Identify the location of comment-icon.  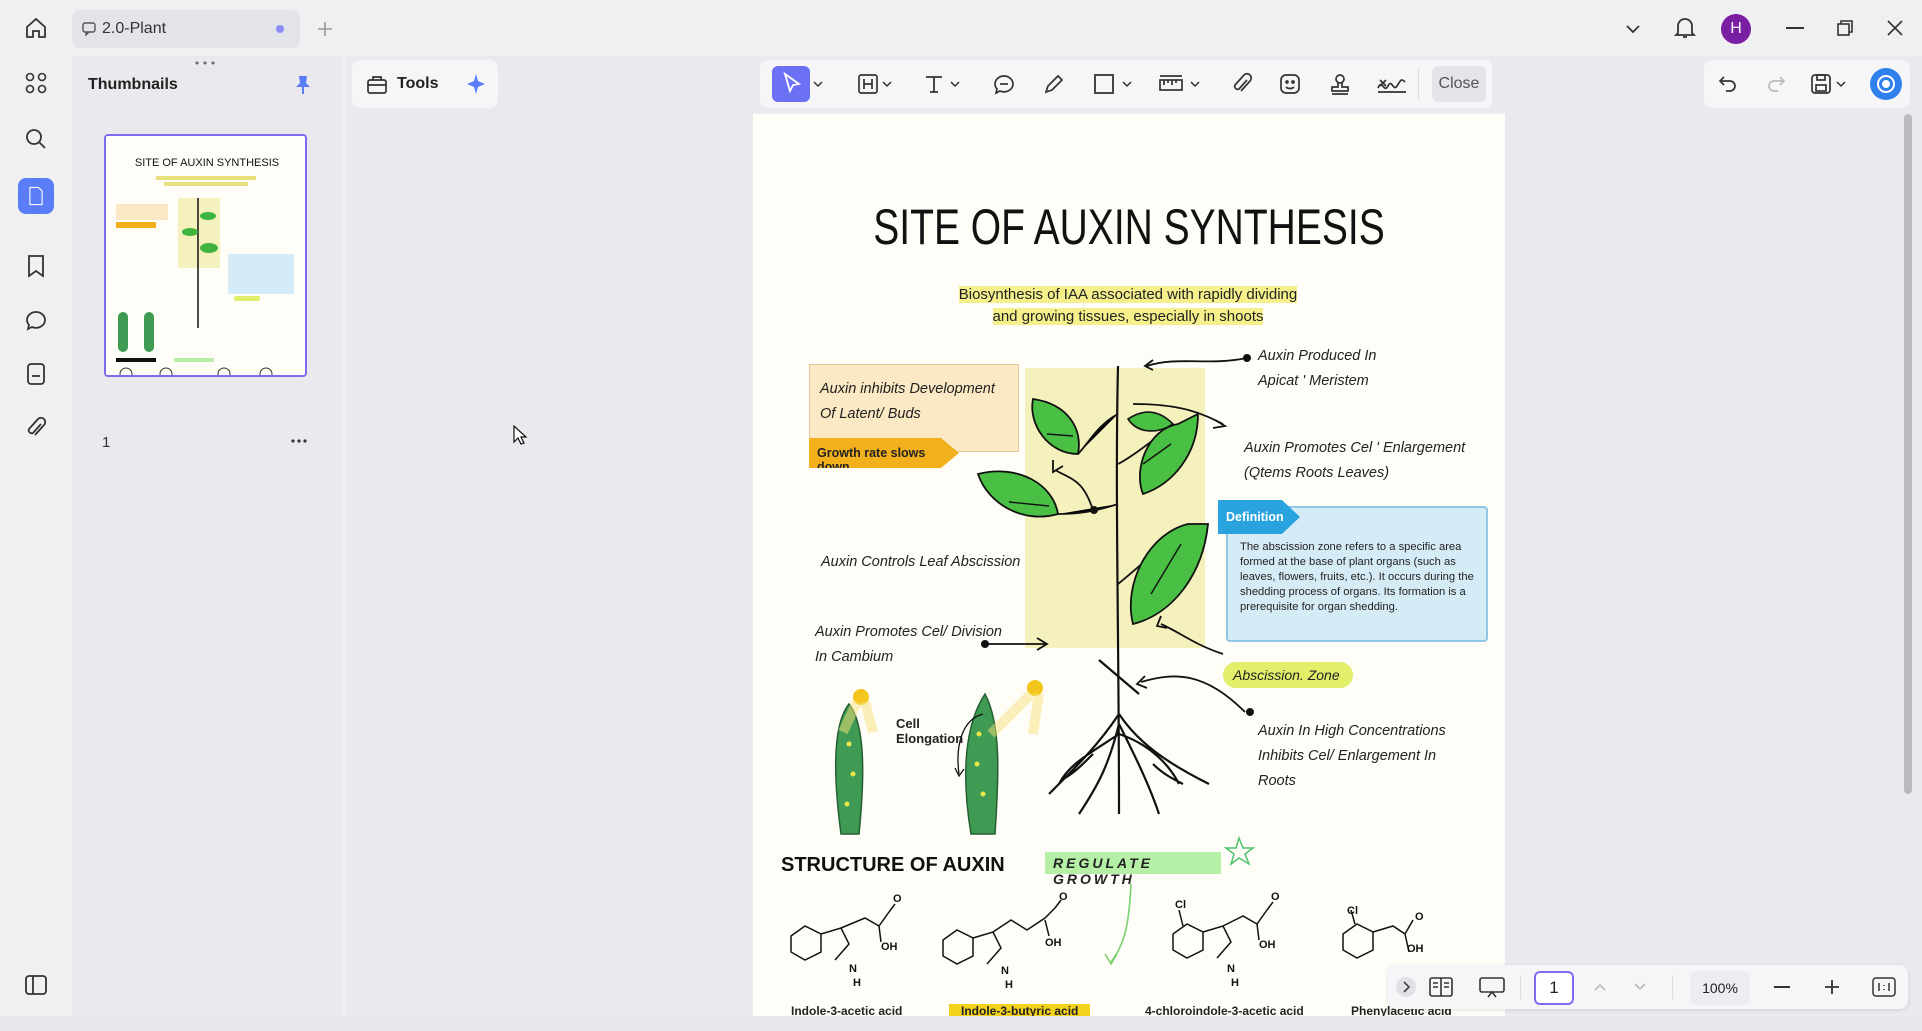
(89, 29).